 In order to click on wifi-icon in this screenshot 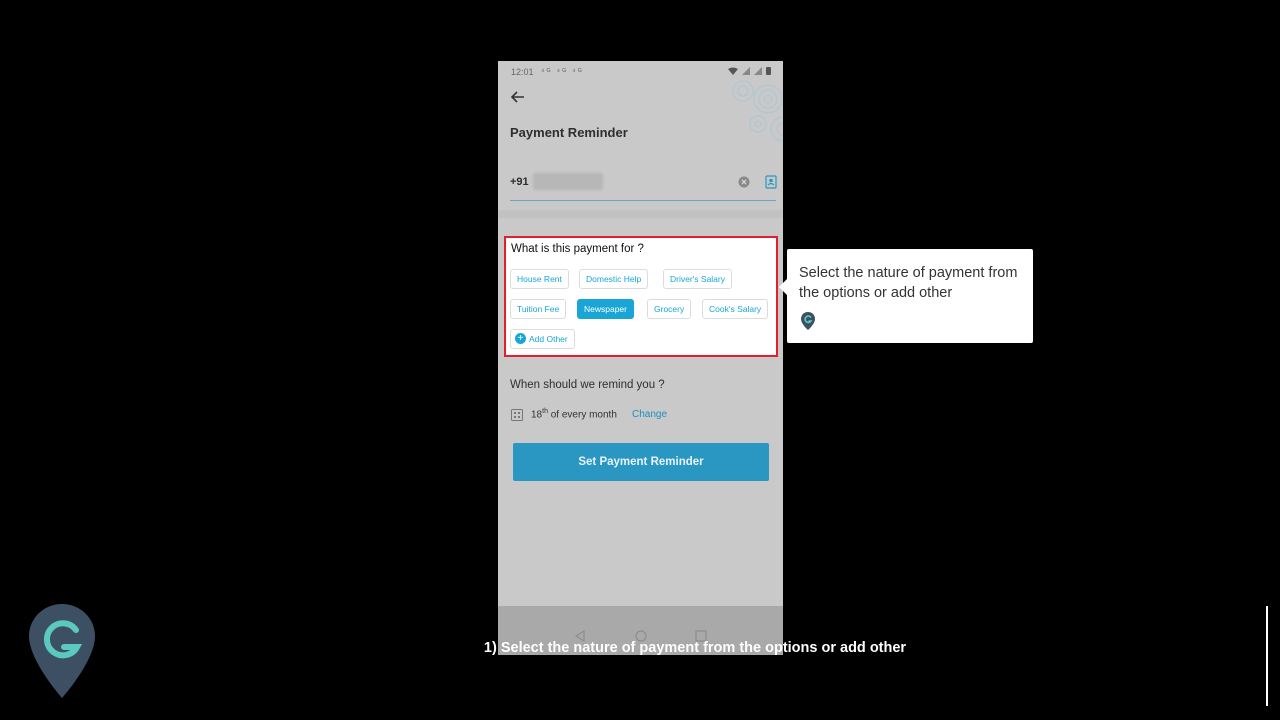, I will do `click(733, 71)`.